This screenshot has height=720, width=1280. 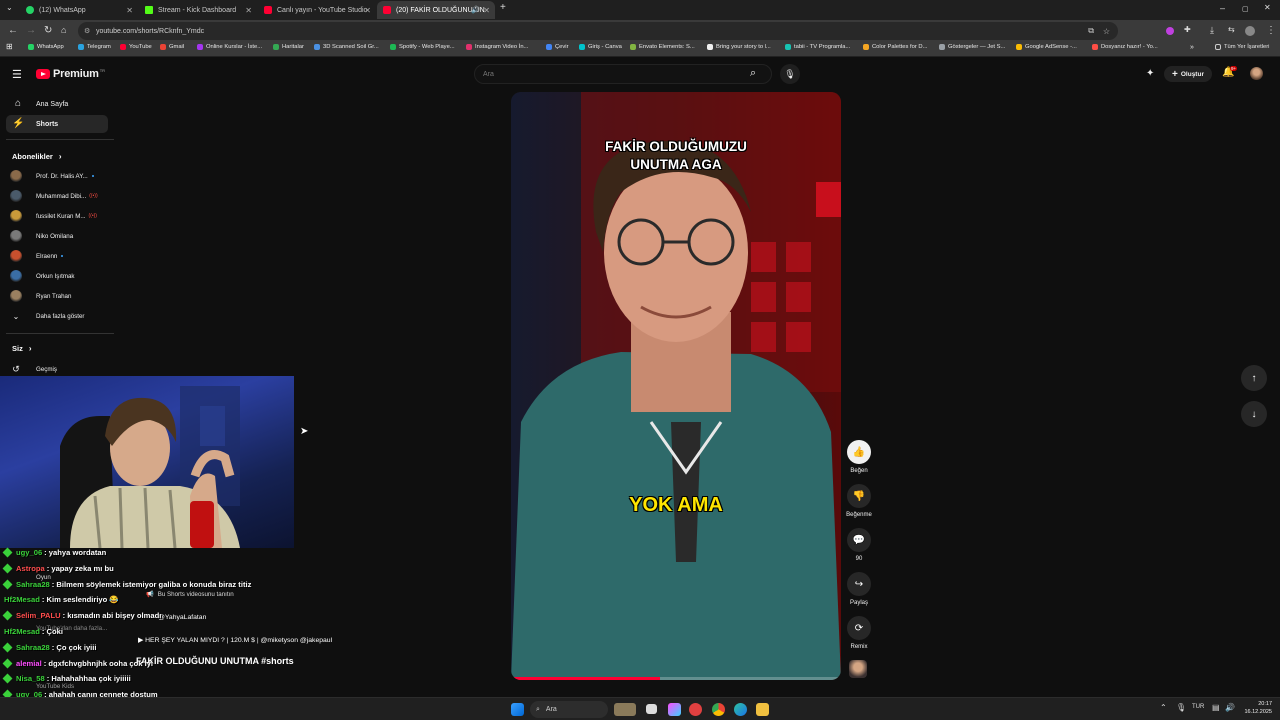 What do you see at coordinates (762, 709) in the screenshot?
I see `file-explorer-icon` at bounding box center [762, 709].